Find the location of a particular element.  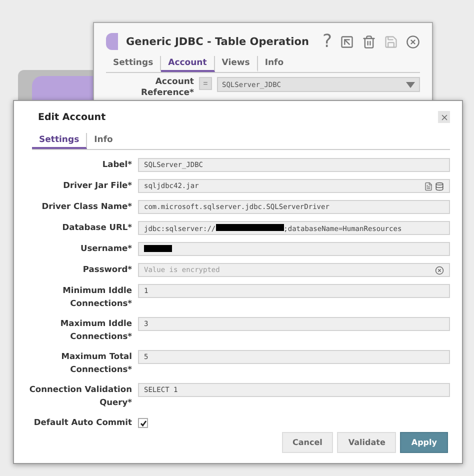

field-label: Driver Class Name* is located at coordinates (86, 206).